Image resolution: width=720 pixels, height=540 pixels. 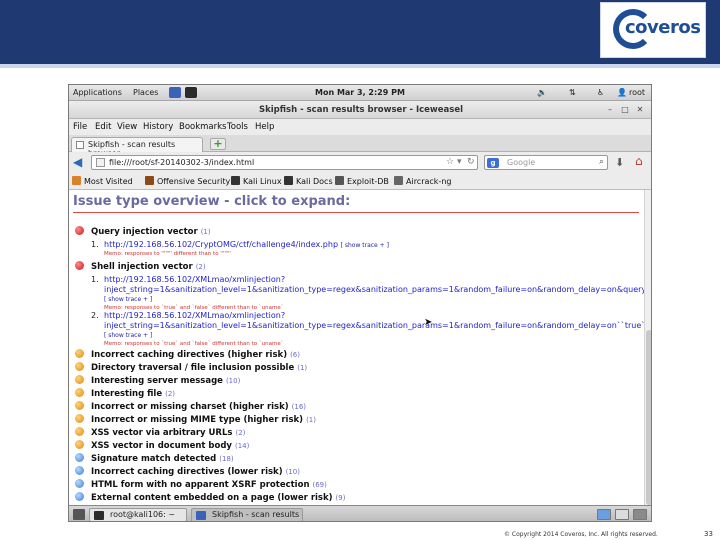 What do you see at coordinates (80, 127) in the screenshot?
I see `menu-file: File` at bounding box center [80, 127].